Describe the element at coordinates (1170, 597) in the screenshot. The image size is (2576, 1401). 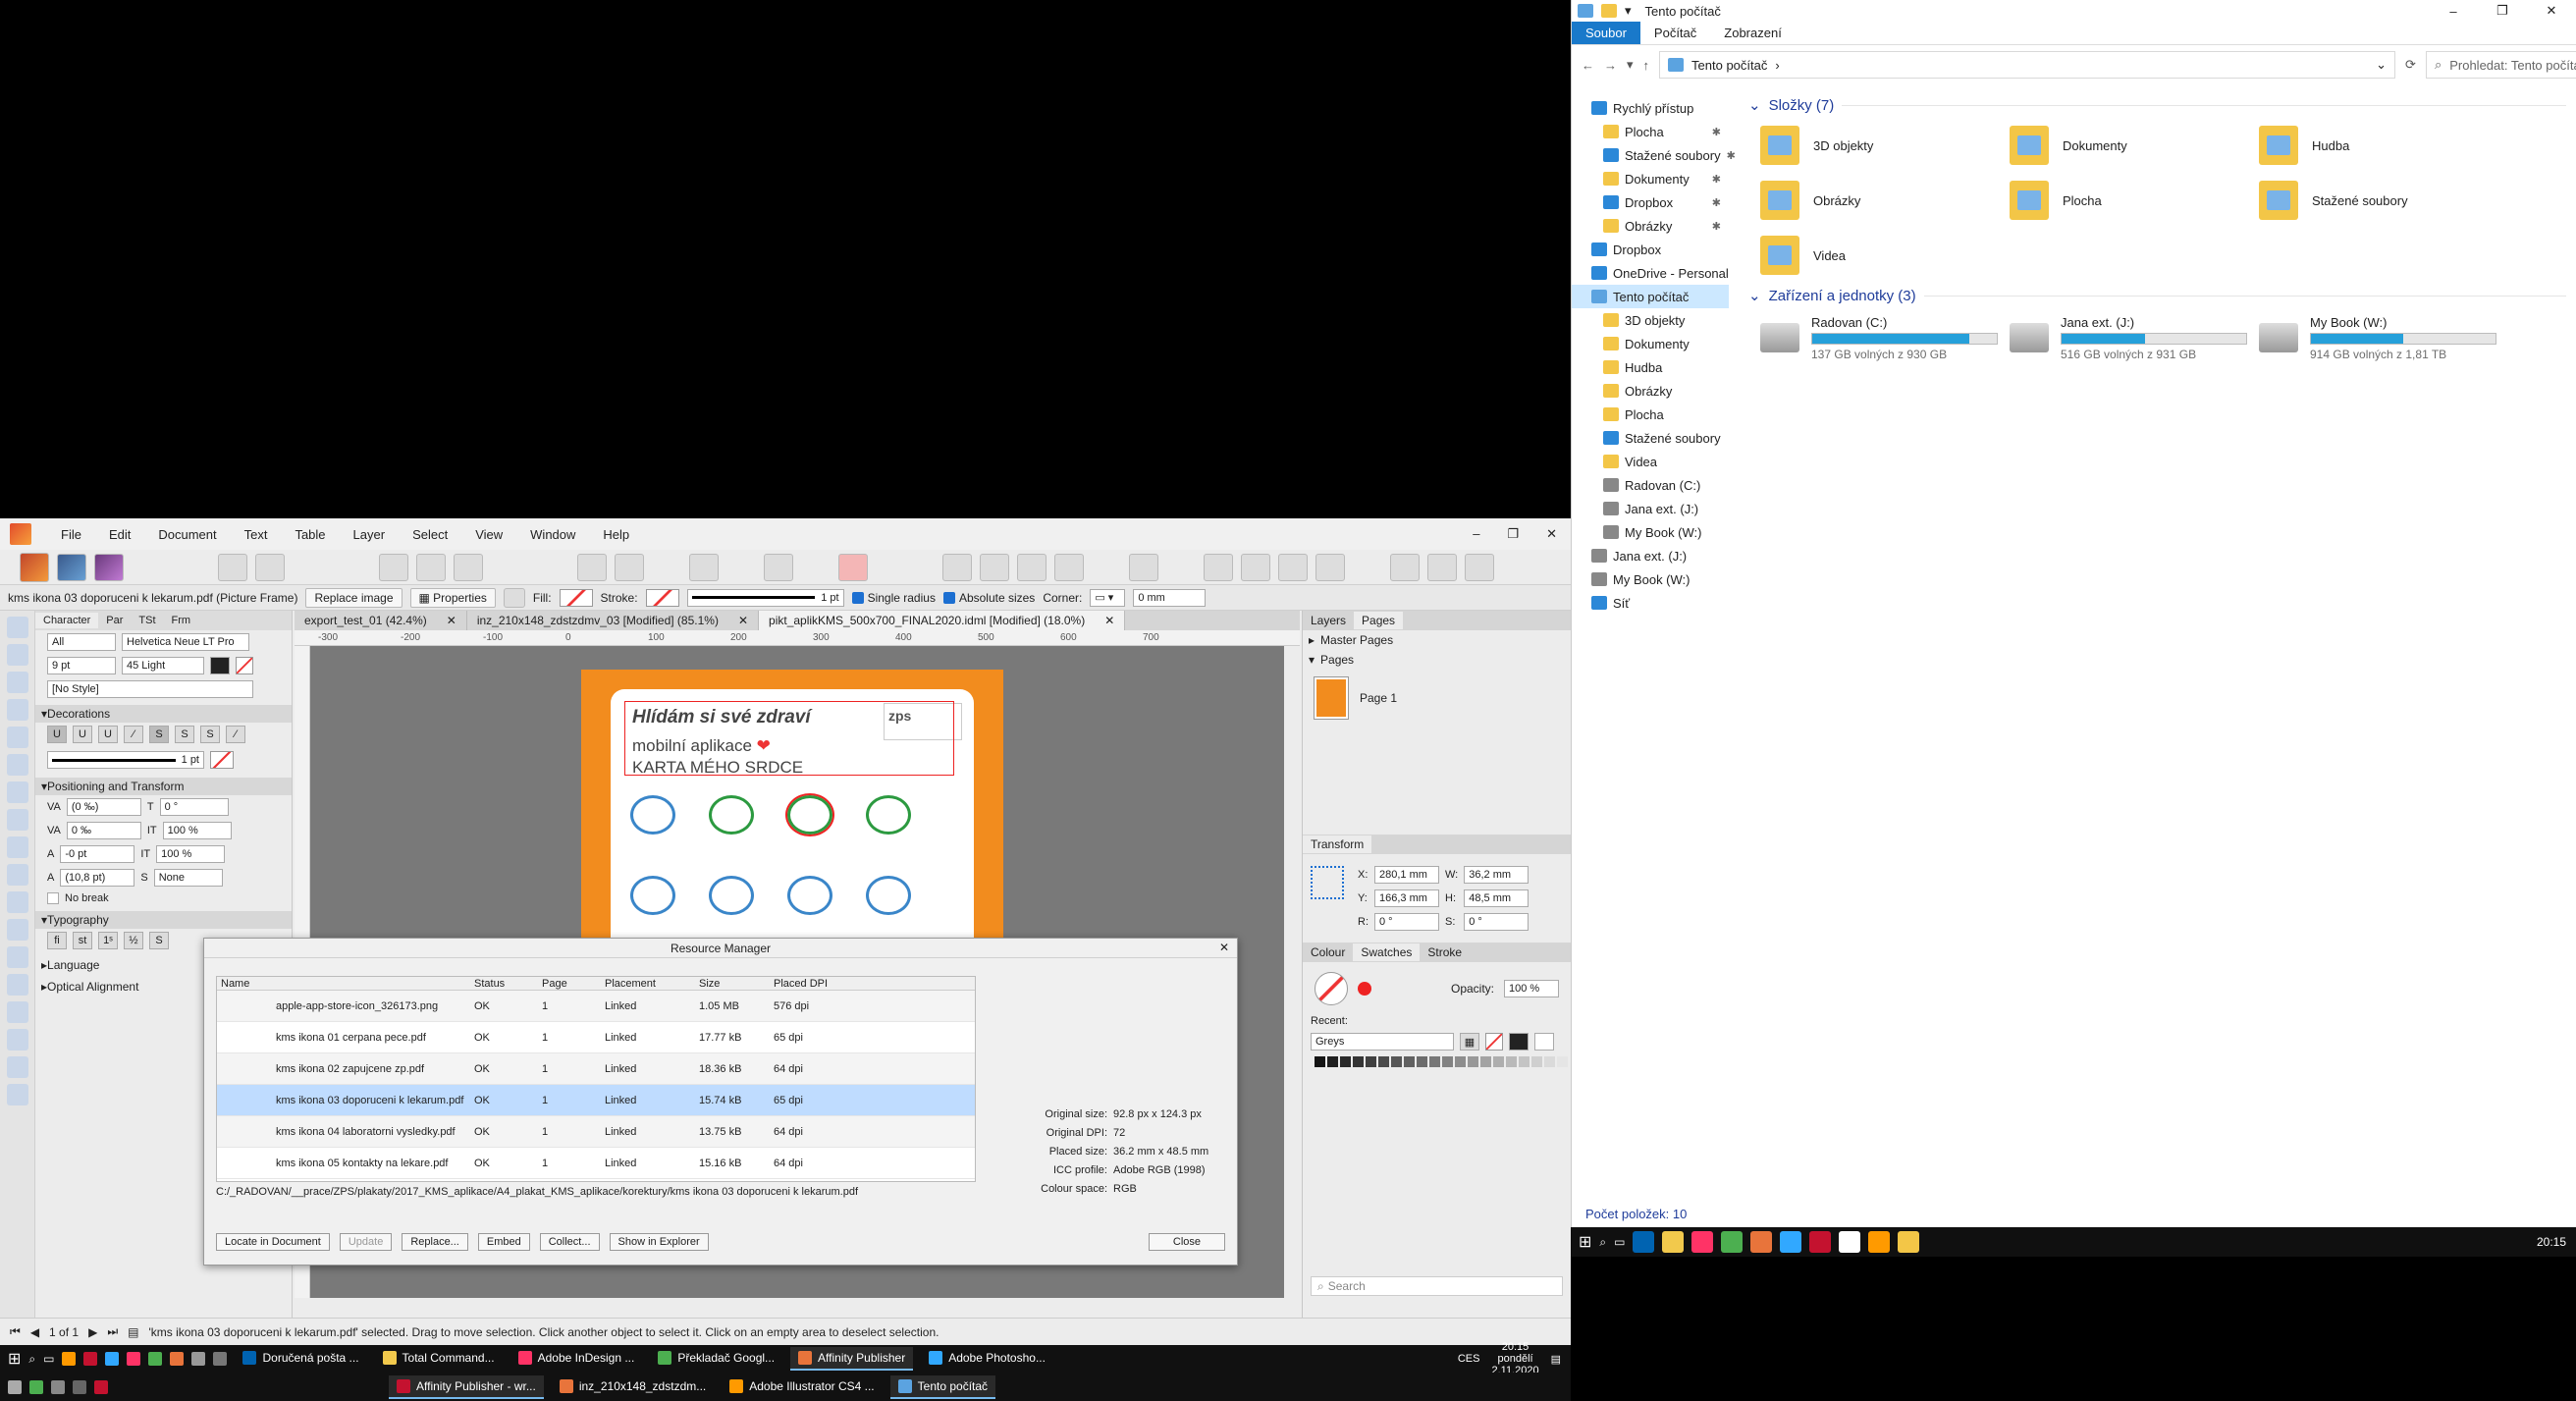
I see `corner-value-field: 0 mm` at that location.